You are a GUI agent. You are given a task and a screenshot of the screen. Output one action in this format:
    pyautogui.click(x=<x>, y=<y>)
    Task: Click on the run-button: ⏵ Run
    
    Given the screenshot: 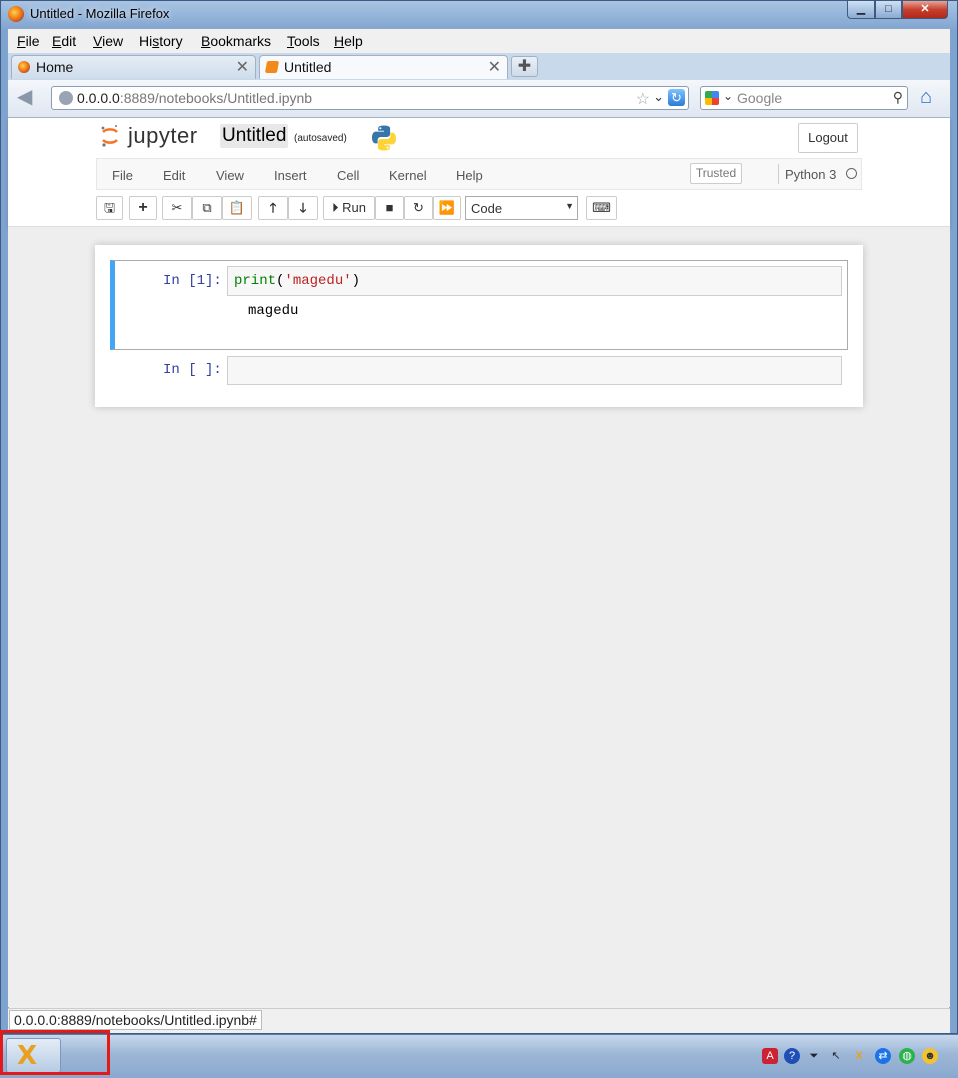 What is the action you would take?
    pyautogui.click(x=349, y=208)
    